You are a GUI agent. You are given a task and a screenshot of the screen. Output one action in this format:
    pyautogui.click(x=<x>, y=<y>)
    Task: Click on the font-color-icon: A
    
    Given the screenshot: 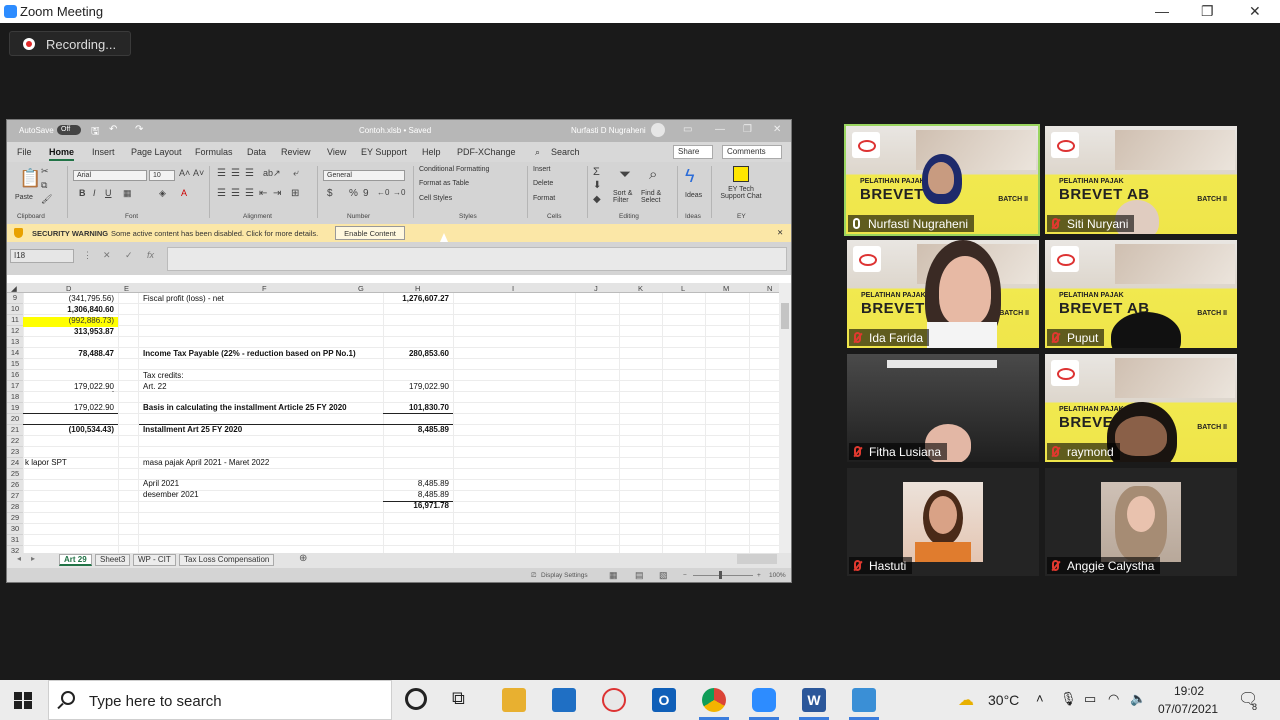 What is the action you would take?
    pyautogui.click(x=184, y=193)
    